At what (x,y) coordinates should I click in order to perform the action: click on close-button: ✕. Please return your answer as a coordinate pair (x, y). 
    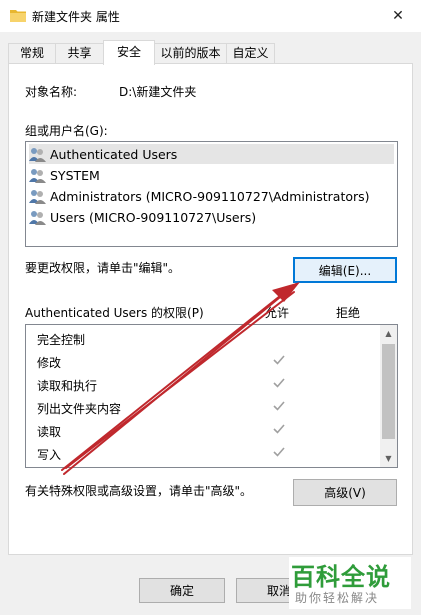
    Looking at the image, I should click on (398, 16).